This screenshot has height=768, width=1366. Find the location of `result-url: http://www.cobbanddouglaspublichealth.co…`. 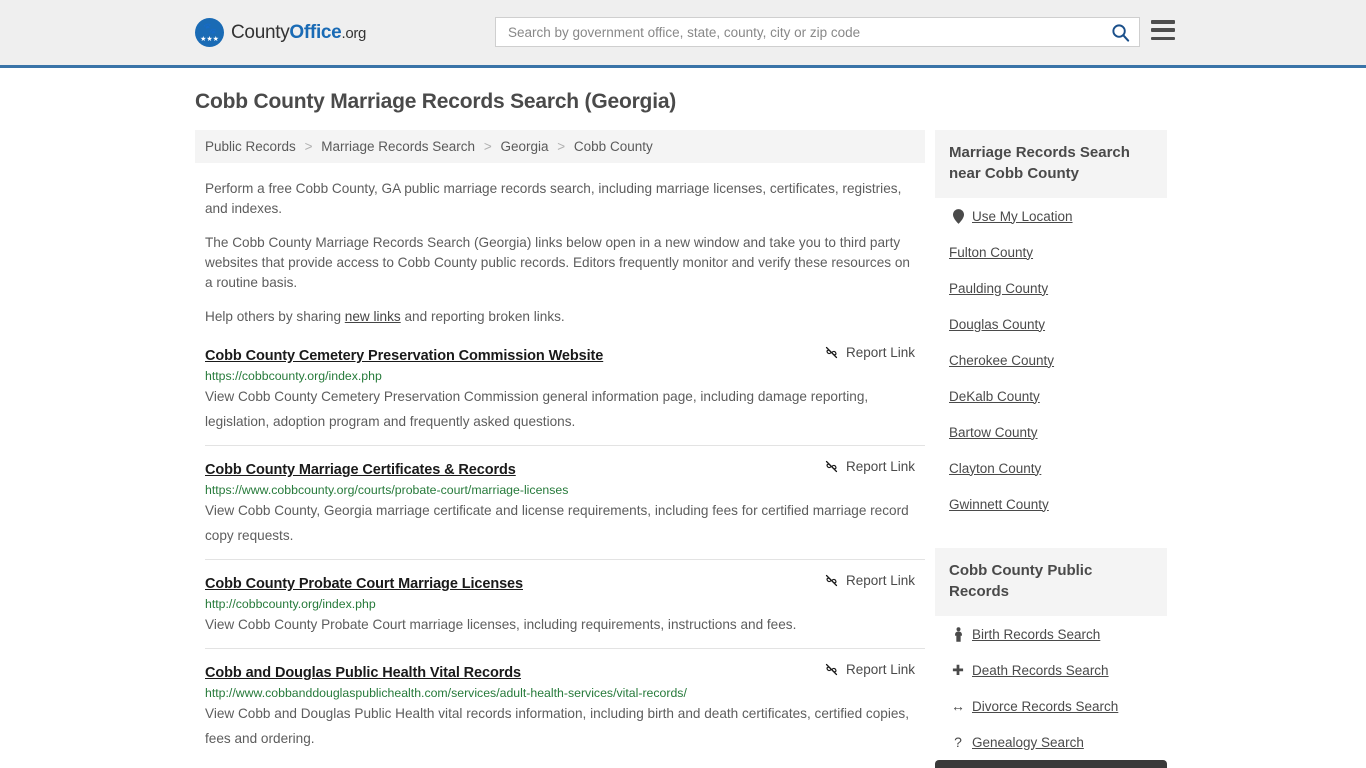

result-url: http://www.cobbanddouglaspublichealth.co… is located at coordinates (565, 693).